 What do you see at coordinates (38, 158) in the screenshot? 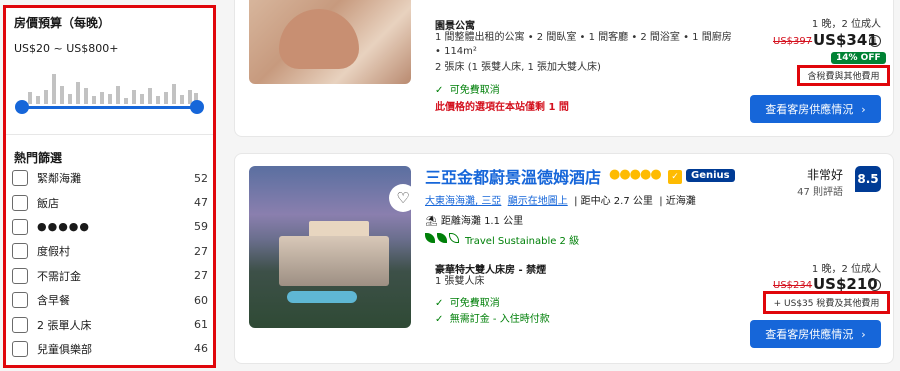
I see `popular-filters-title: 熱門篩選` at bounding box center [38, 158].